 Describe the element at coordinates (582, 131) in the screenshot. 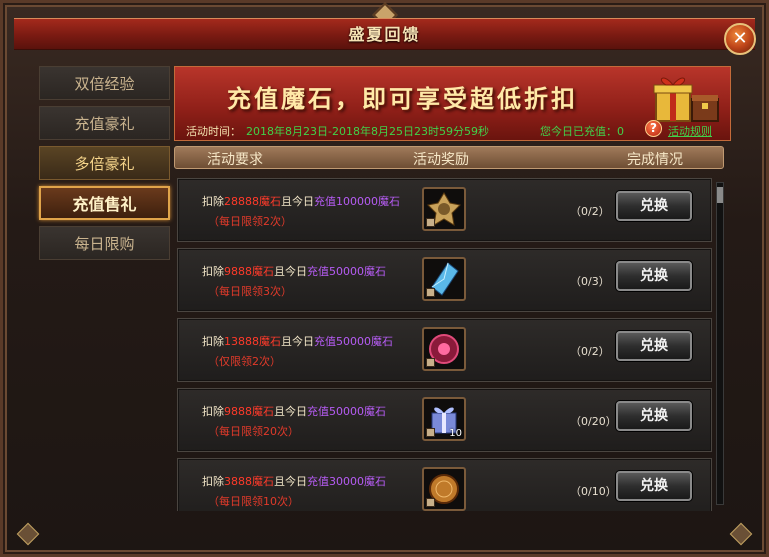

I see `charged-today: 您今日已充值：0` at that location.